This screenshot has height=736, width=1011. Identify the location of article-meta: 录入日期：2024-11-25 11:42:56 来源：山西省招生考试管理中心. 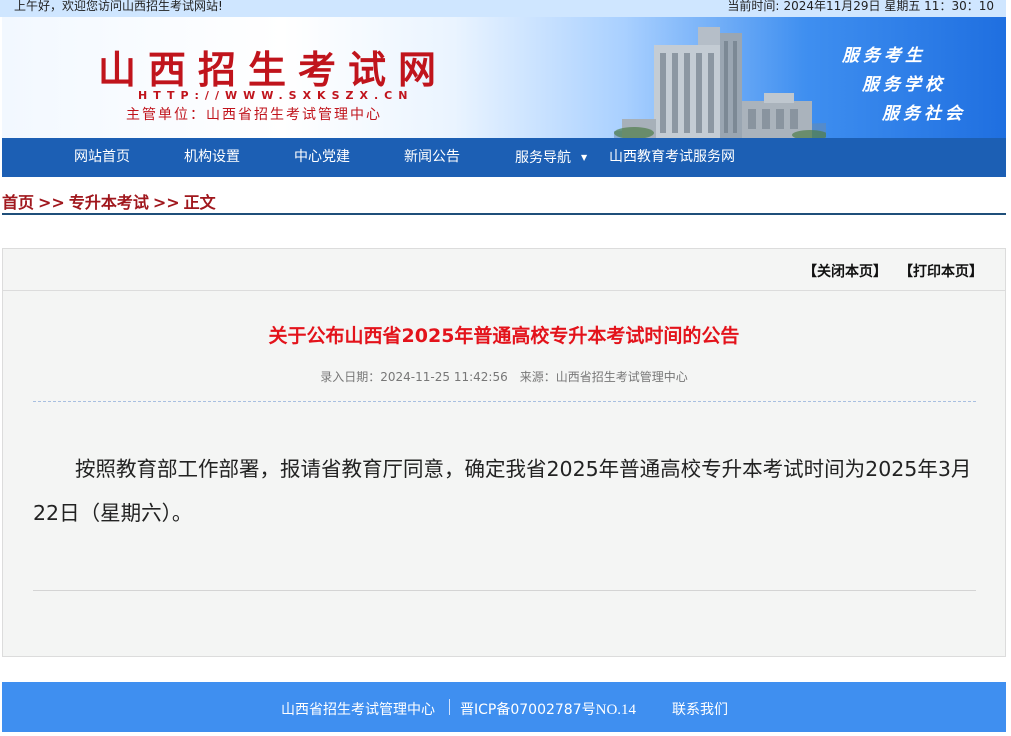
(504, 376).